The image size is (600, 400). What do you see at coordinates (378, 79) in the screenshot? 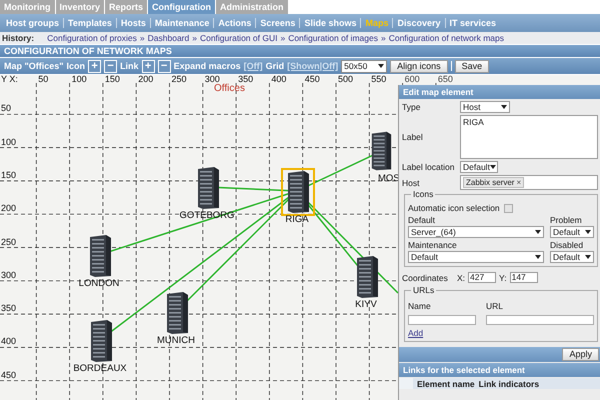
I see `axis-tick: 550` at bounding box center [378, 79].